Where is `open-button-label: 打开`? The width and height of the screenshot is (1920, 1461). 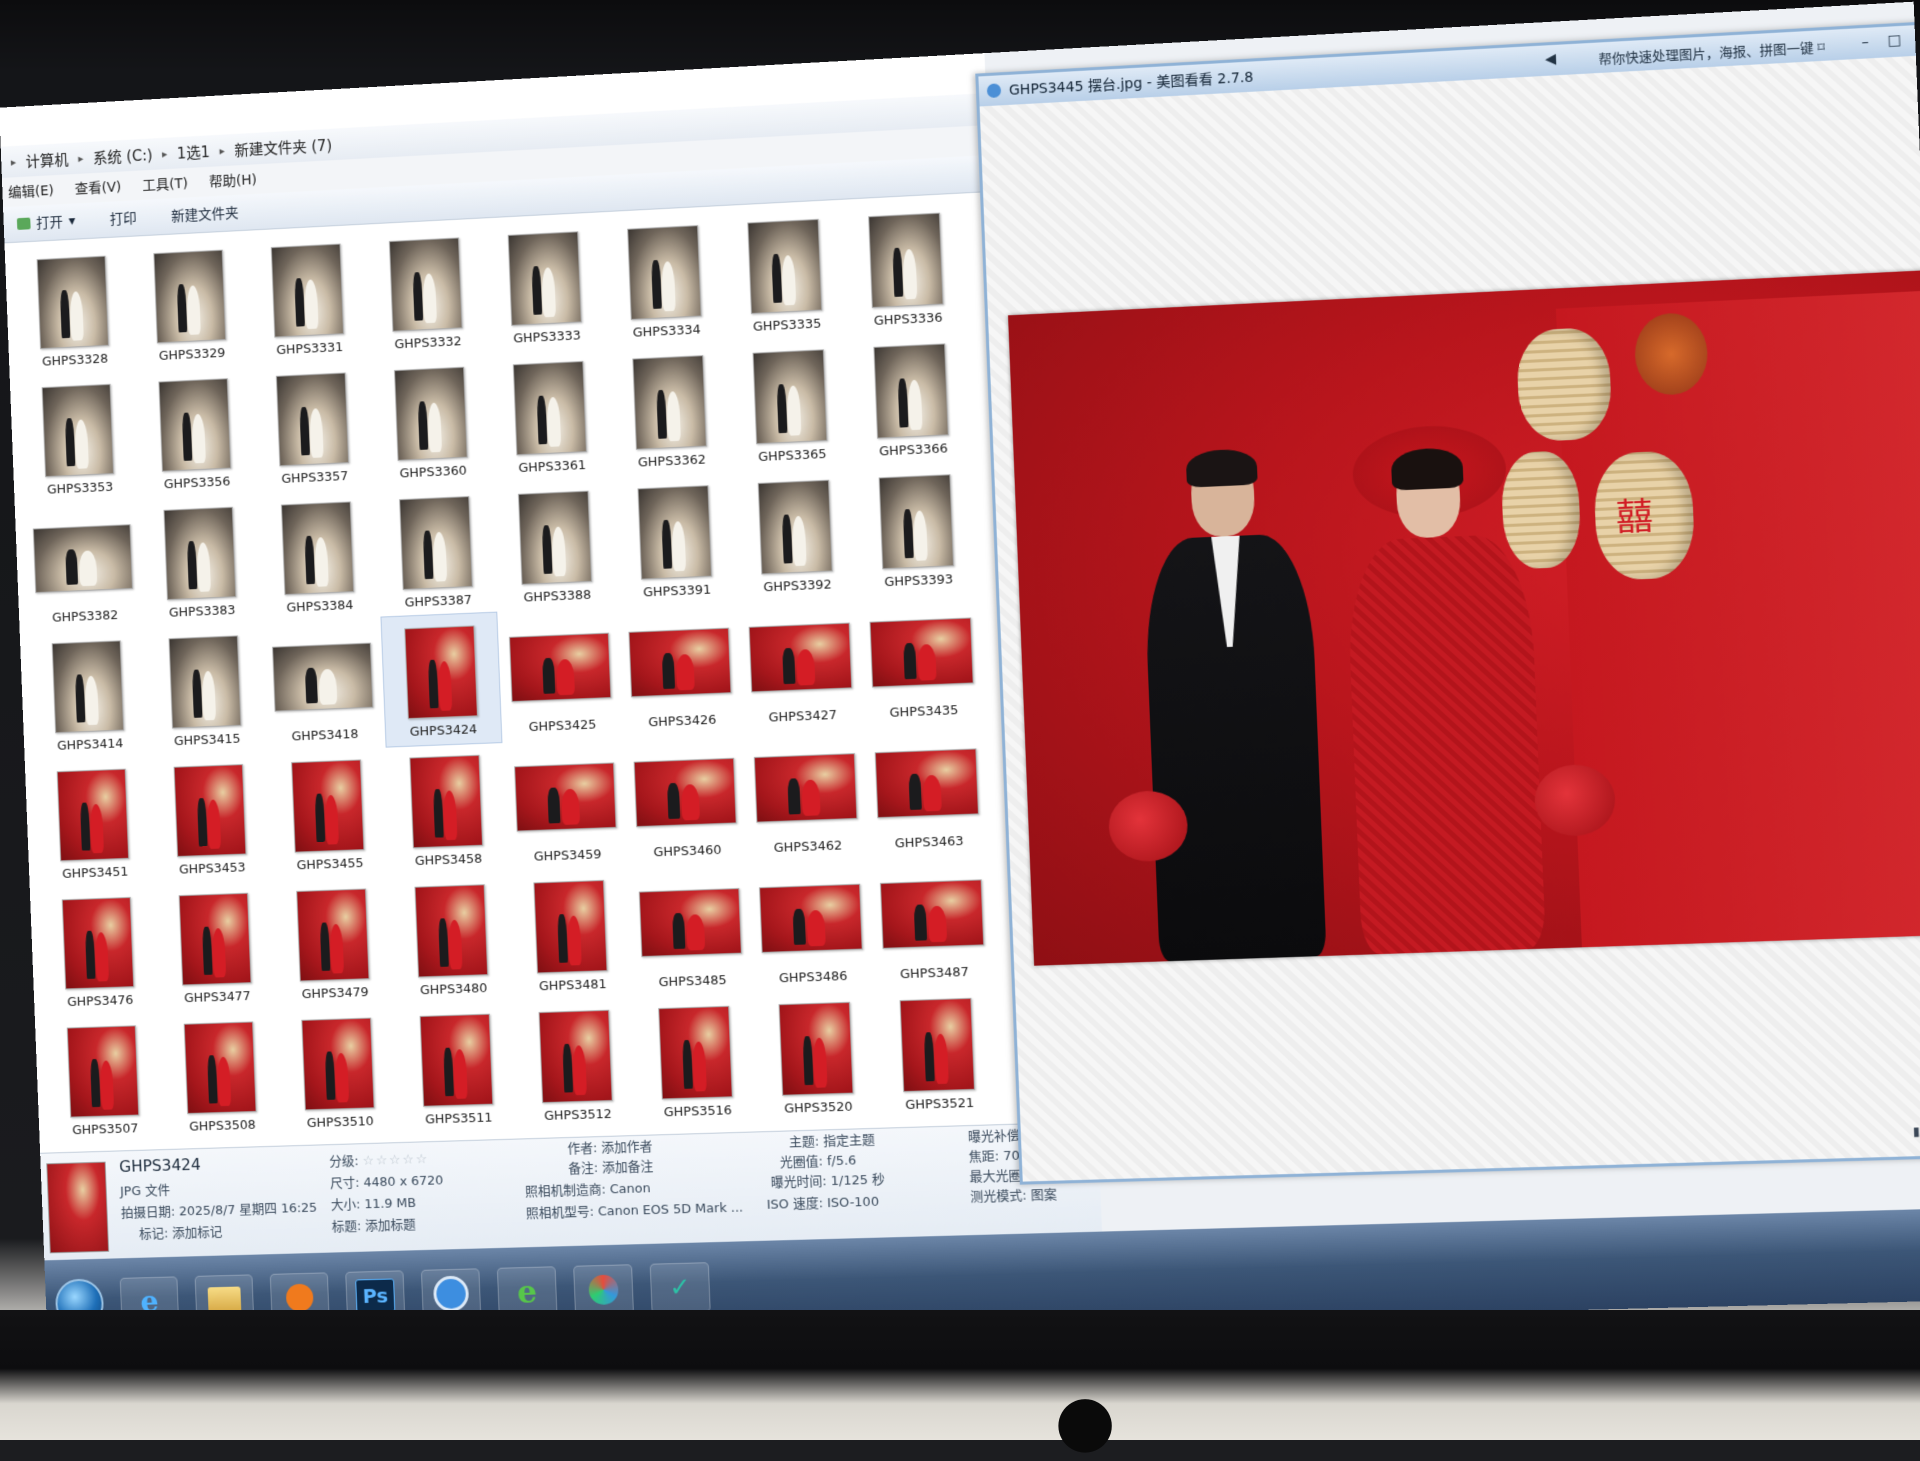
open-button-label: 打开 is located at coordinates (49, 223).